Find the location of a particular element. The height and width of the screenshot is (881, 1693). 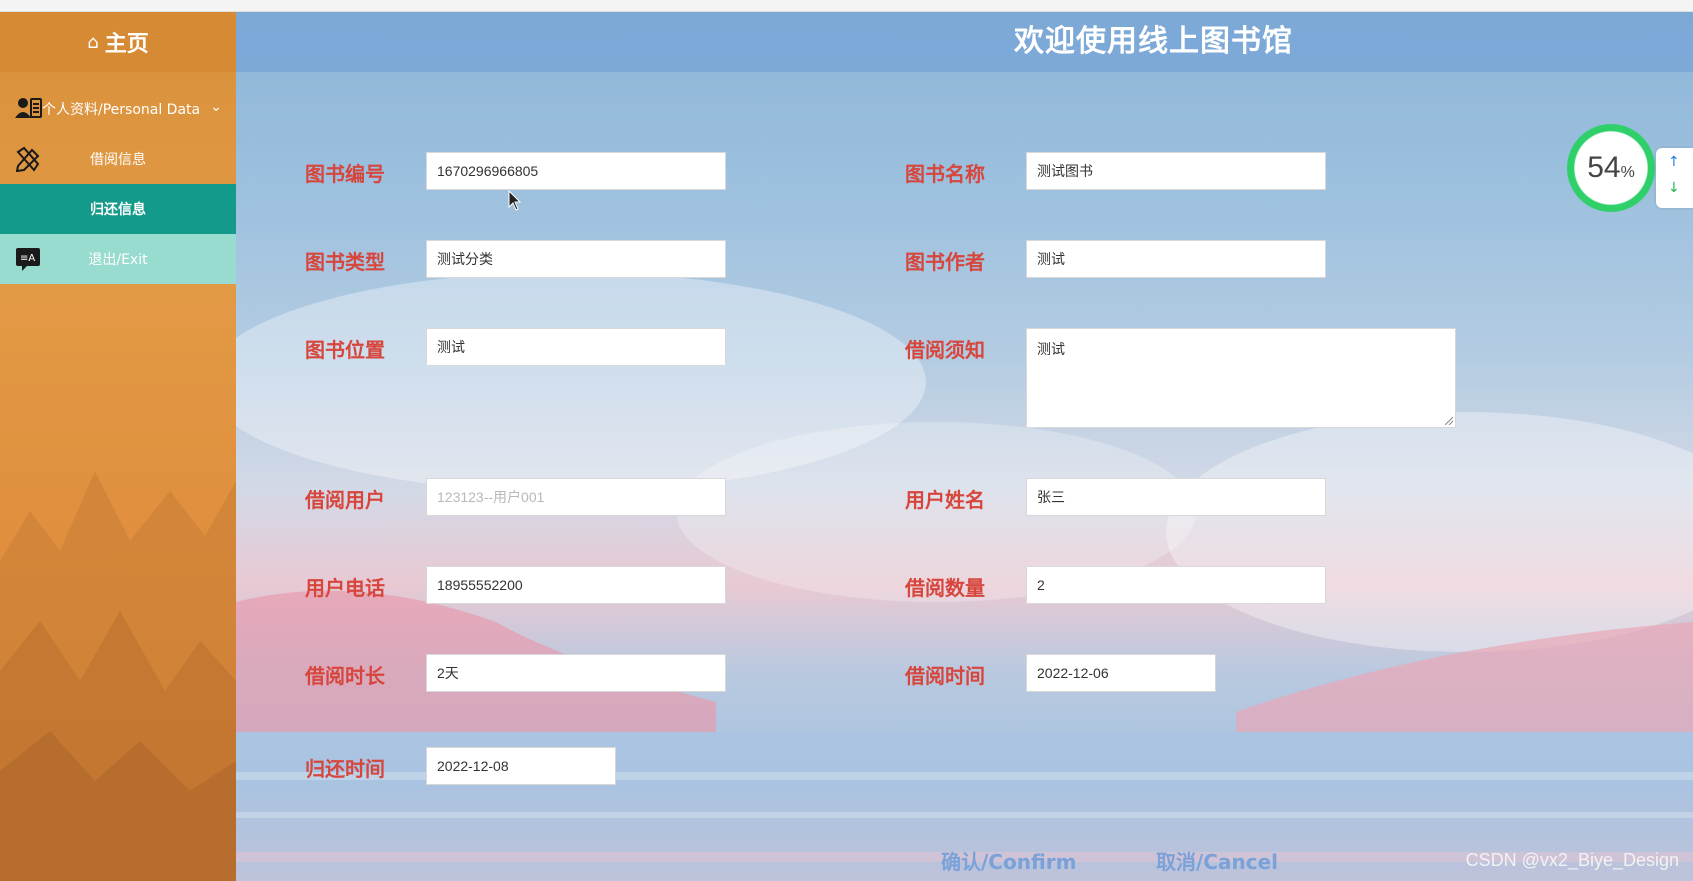

user-name-field: 张三 is located at coordinates (1176, 497).